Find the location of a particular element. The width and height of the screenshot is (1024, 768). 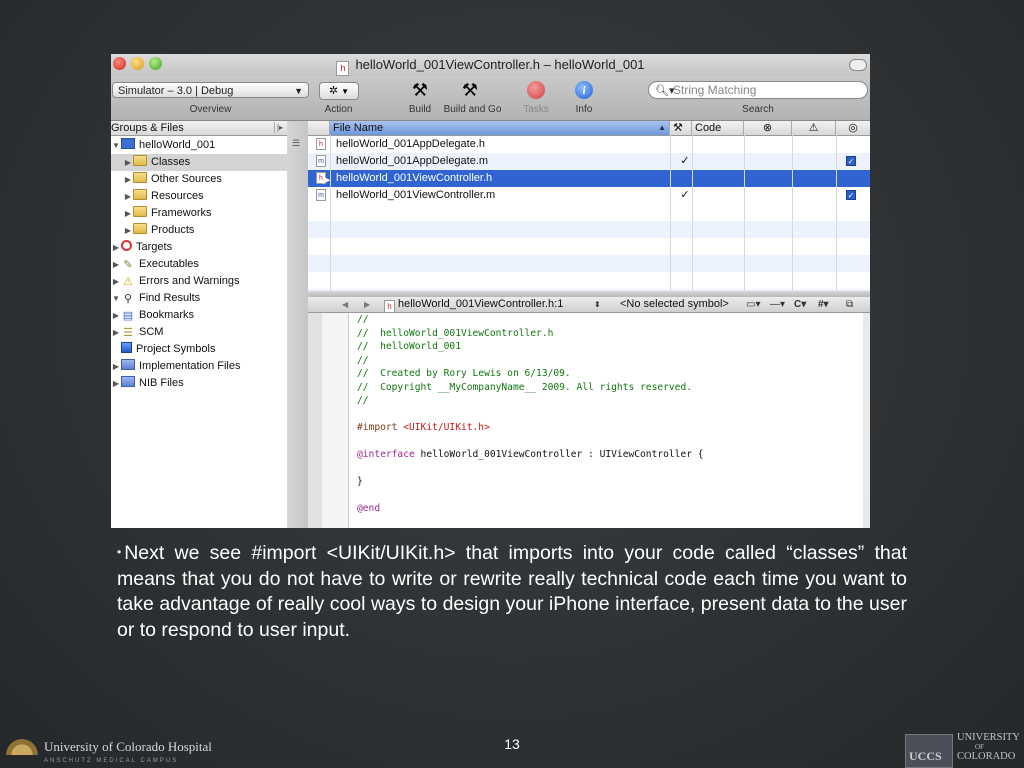

symbol-popup: <No selected symbol> is located at coordinates (674, 304).